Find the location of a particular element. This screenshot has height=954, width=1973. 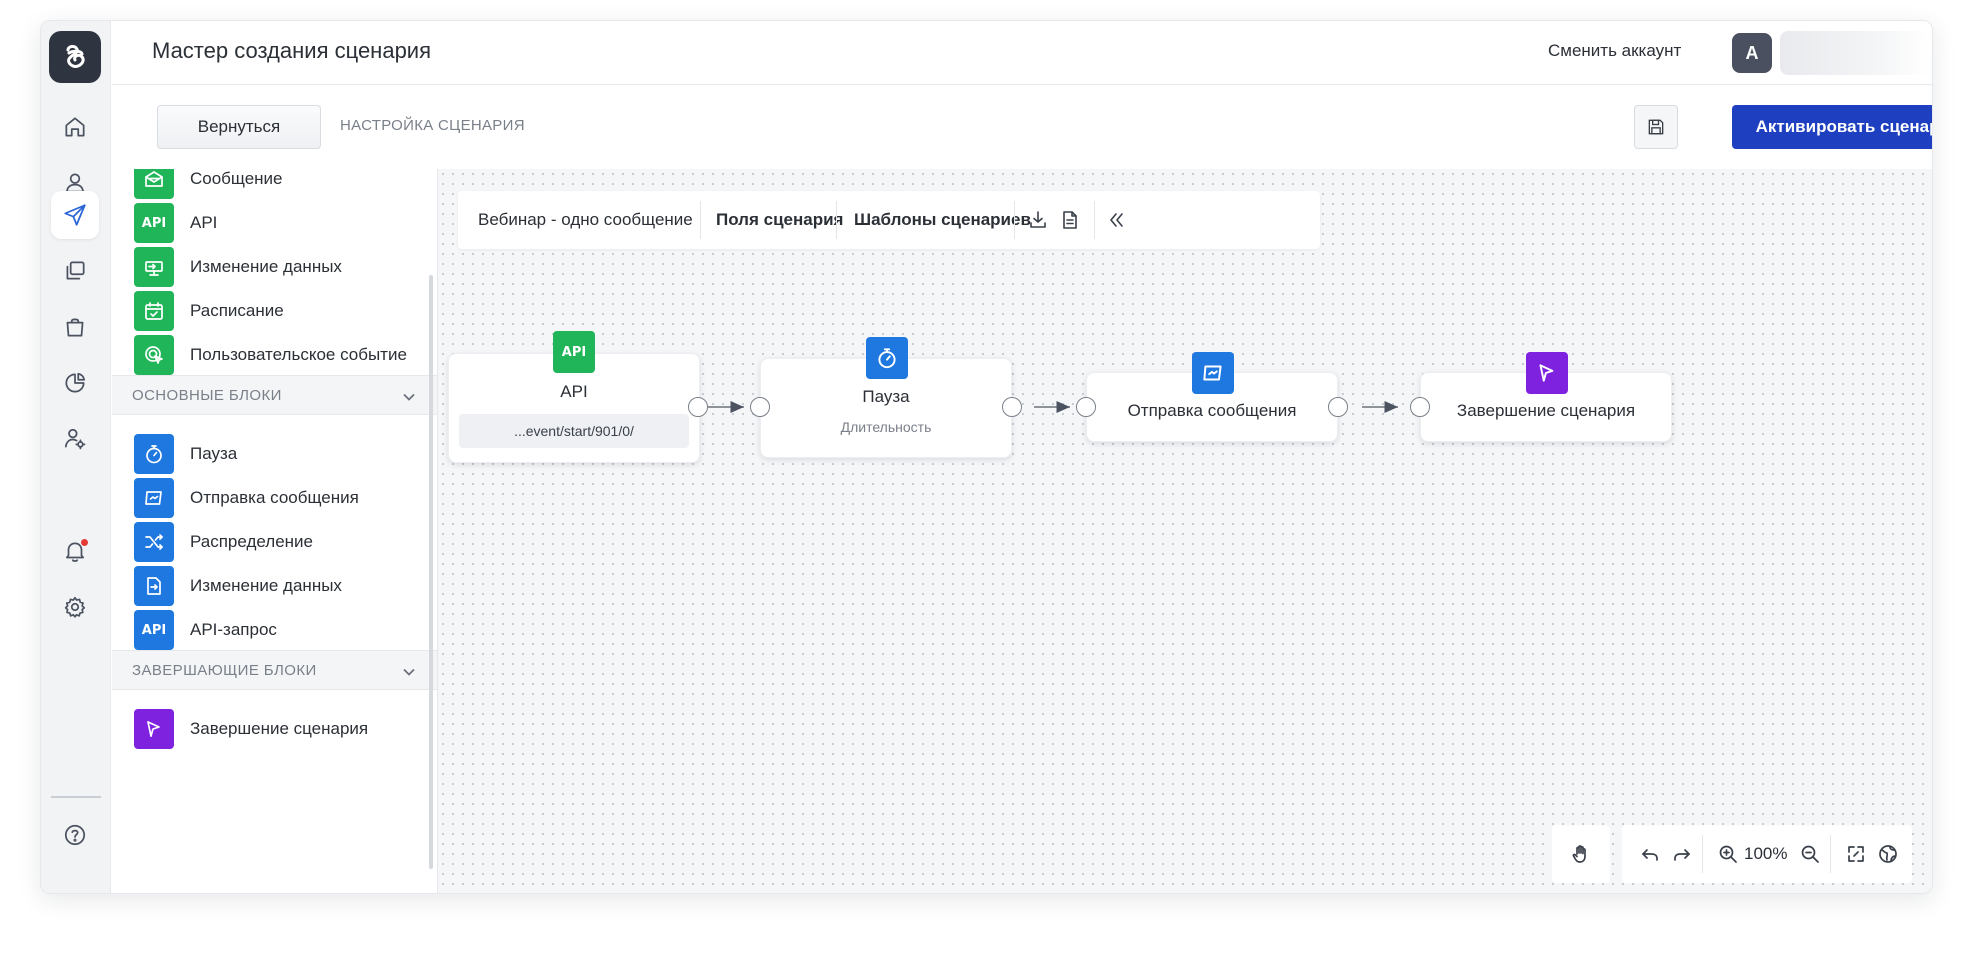

section-final-blocks: ЗАВЕРШАЮЩИЕ БЛОКИ is located at coordinates (274, 670).